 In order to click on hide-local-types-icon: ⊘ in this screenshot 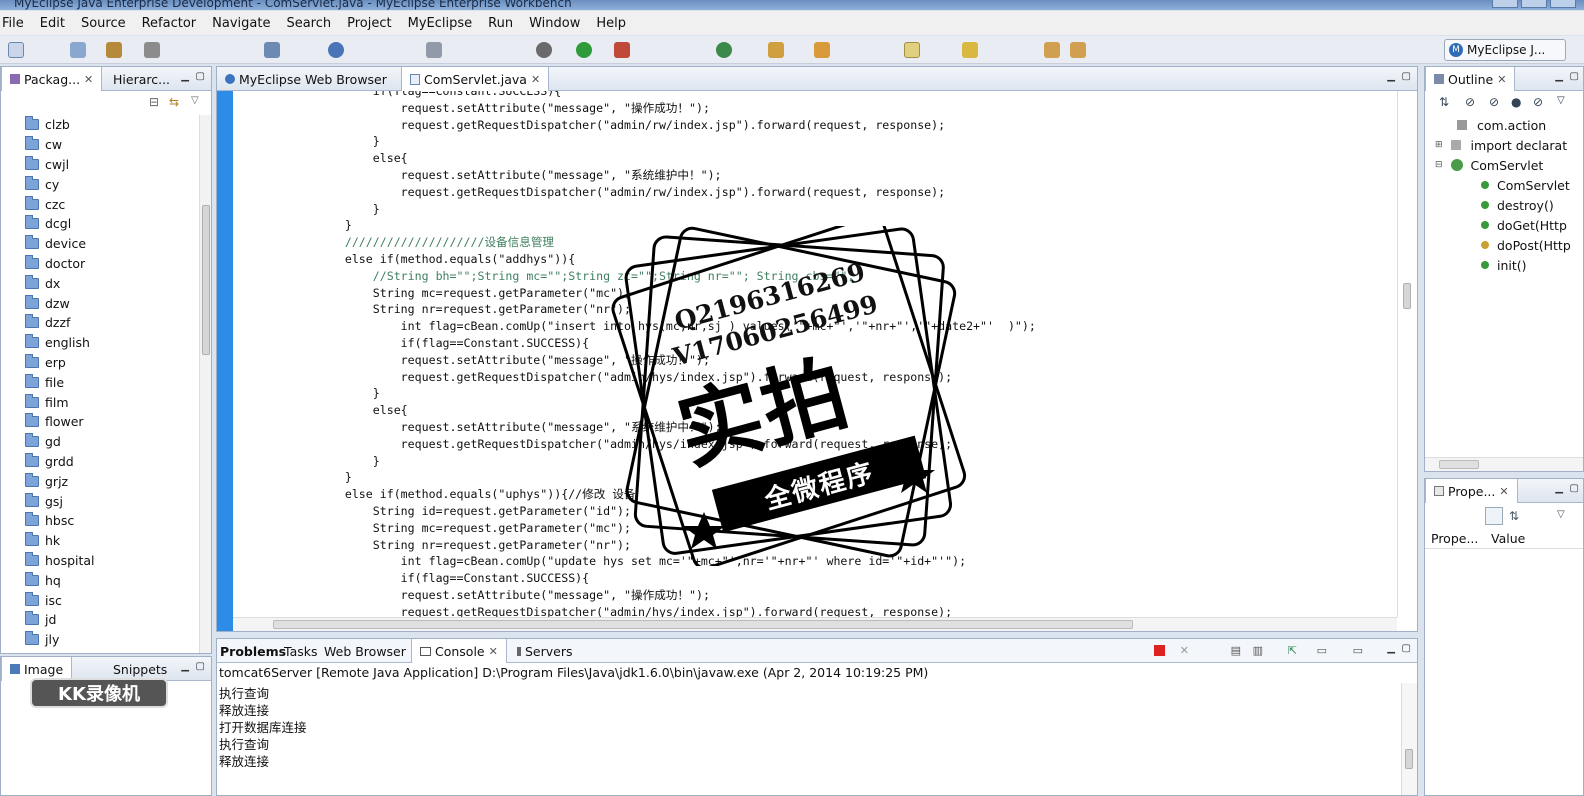, I will do `click(1538, 102)`.